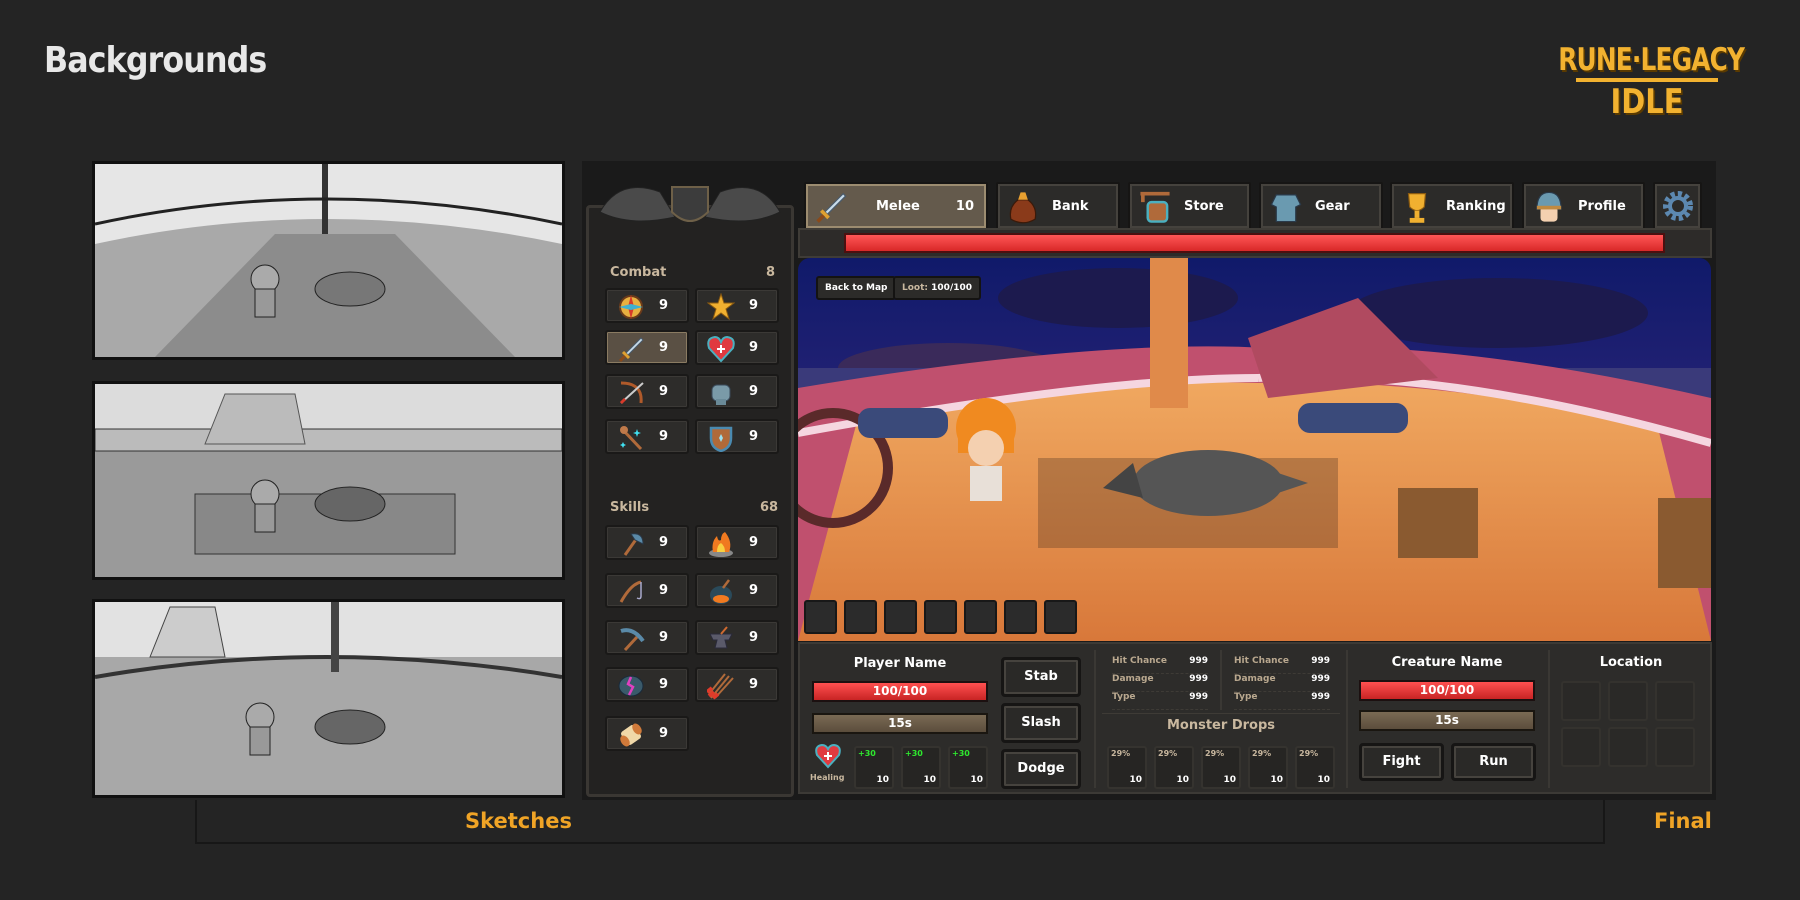 The width and height of the screenshot is (1800, 900). What do you see at coordinates (1452, 206) in the screenshot?
I see `tab-ranking: Ranking` at bounding box center [1452, 206].